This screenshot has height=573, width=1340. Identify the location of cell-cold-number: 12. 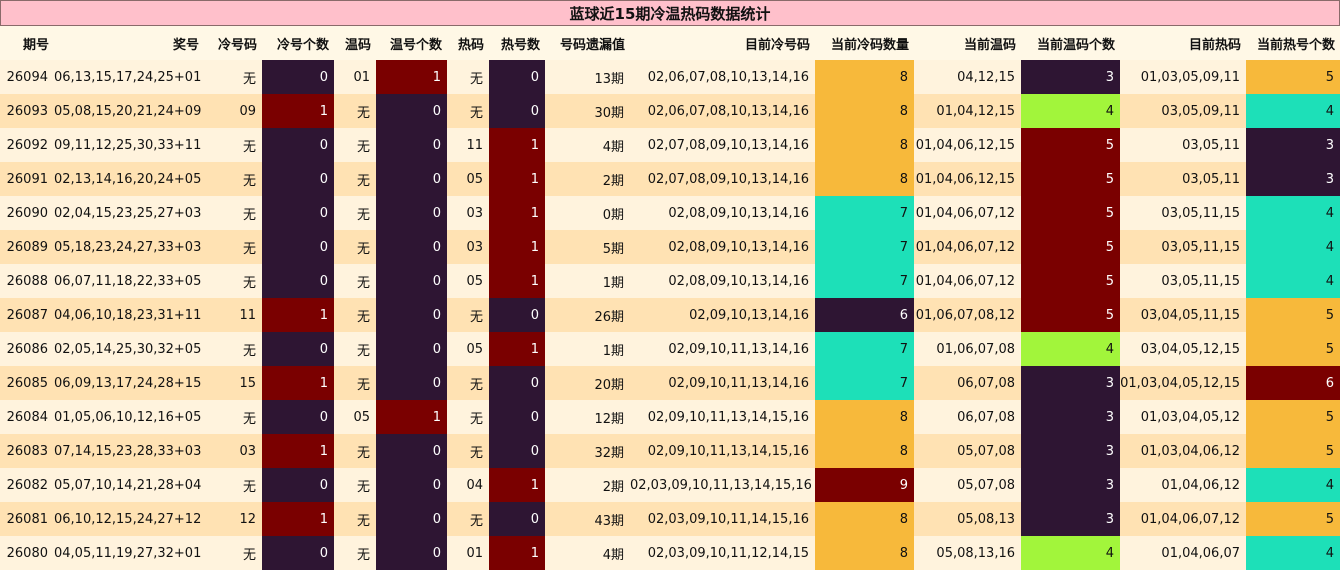
(233, 519).